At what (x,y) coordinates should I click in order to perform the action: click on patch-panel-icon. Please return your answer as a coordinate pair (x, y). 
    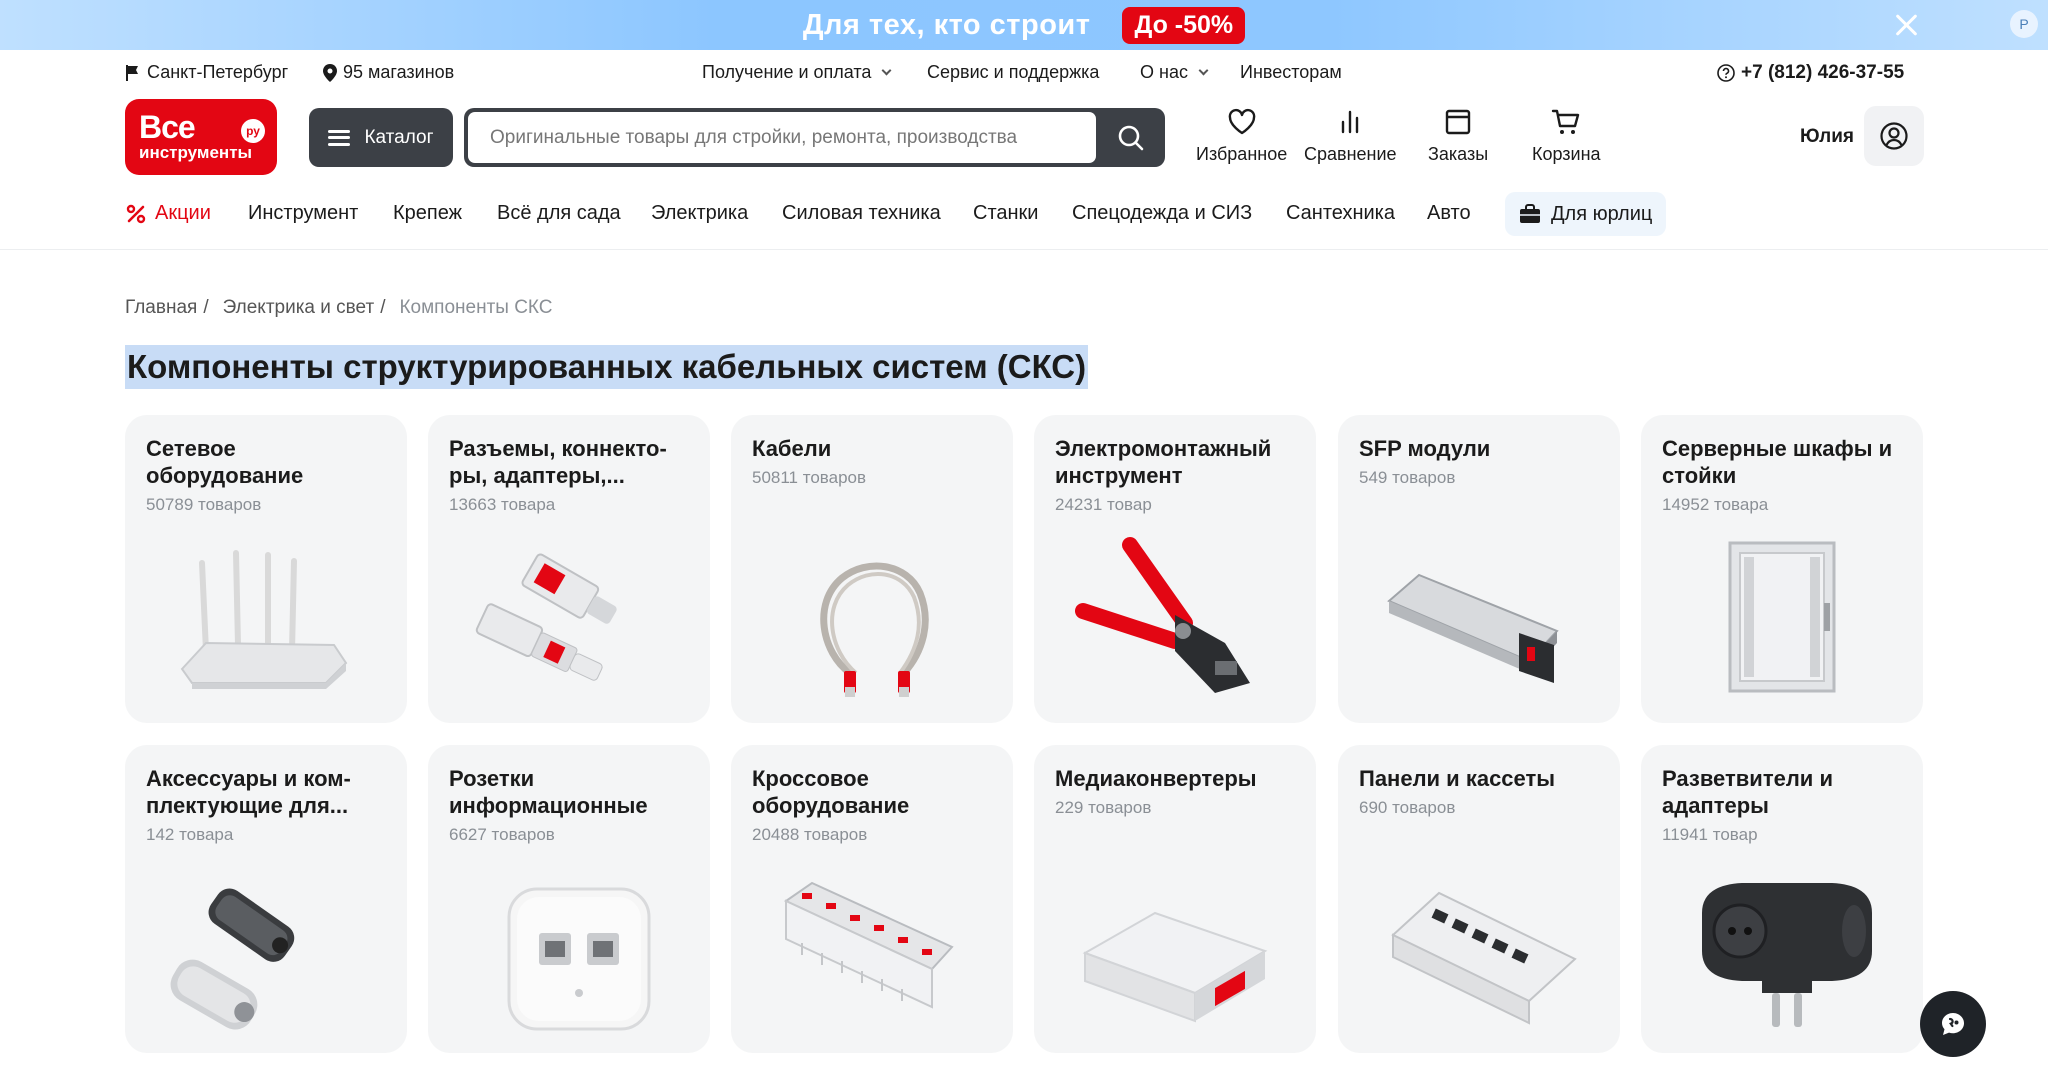
    Looking at the image, I should click on (1484, 958).